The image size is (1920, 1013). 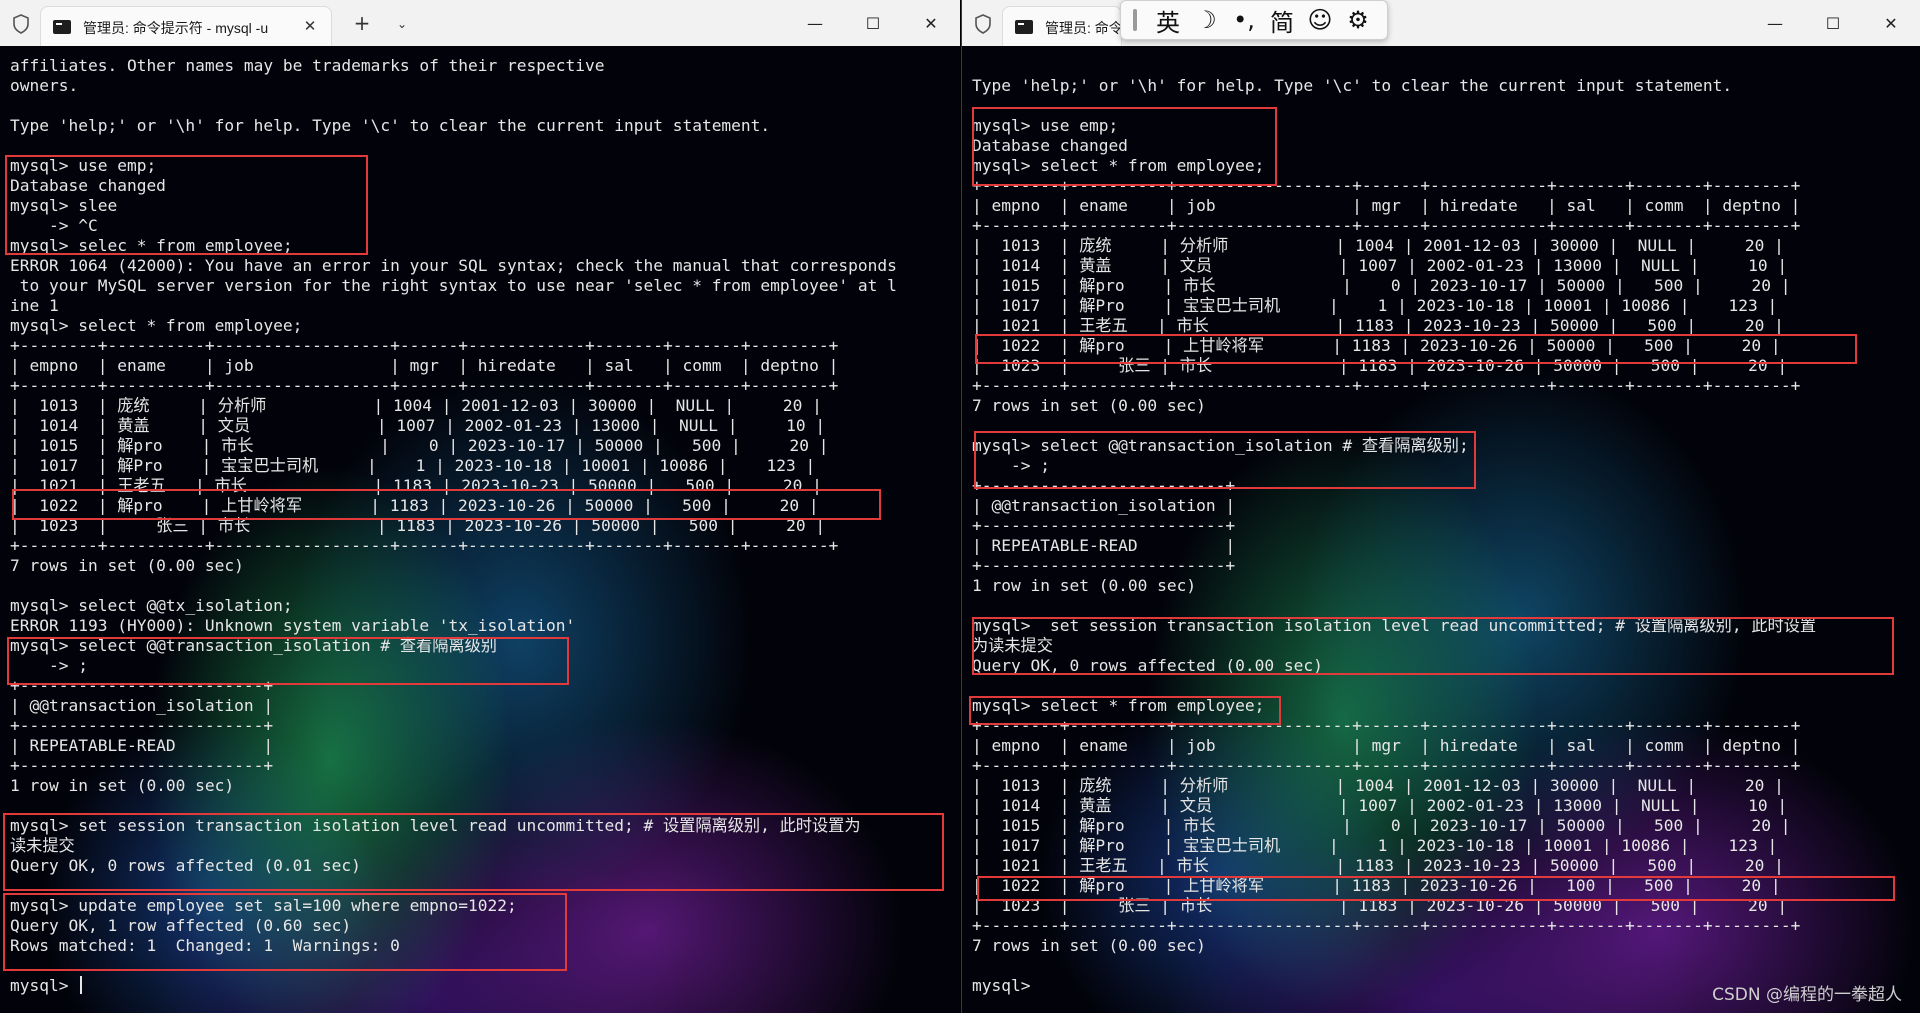 What do you see at coordinates (42, 845) in the screenshot?
I see `terminal-line: 读未提交` at bounding box center [42, 845].